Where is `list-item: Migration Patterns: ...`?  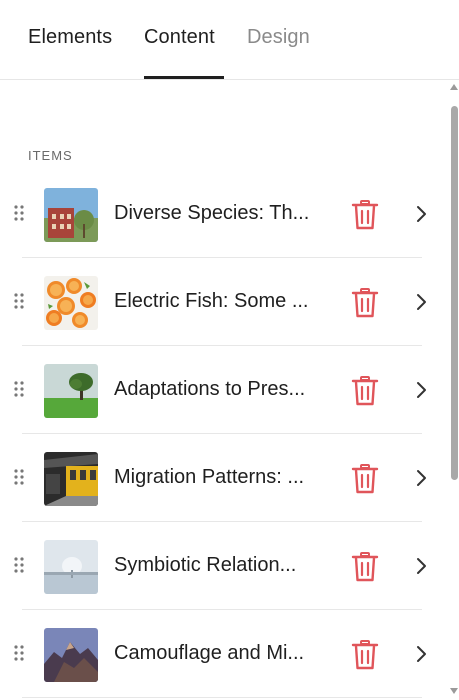
list-item: Migration Patterns: ... is located at coordinates (220, 478).